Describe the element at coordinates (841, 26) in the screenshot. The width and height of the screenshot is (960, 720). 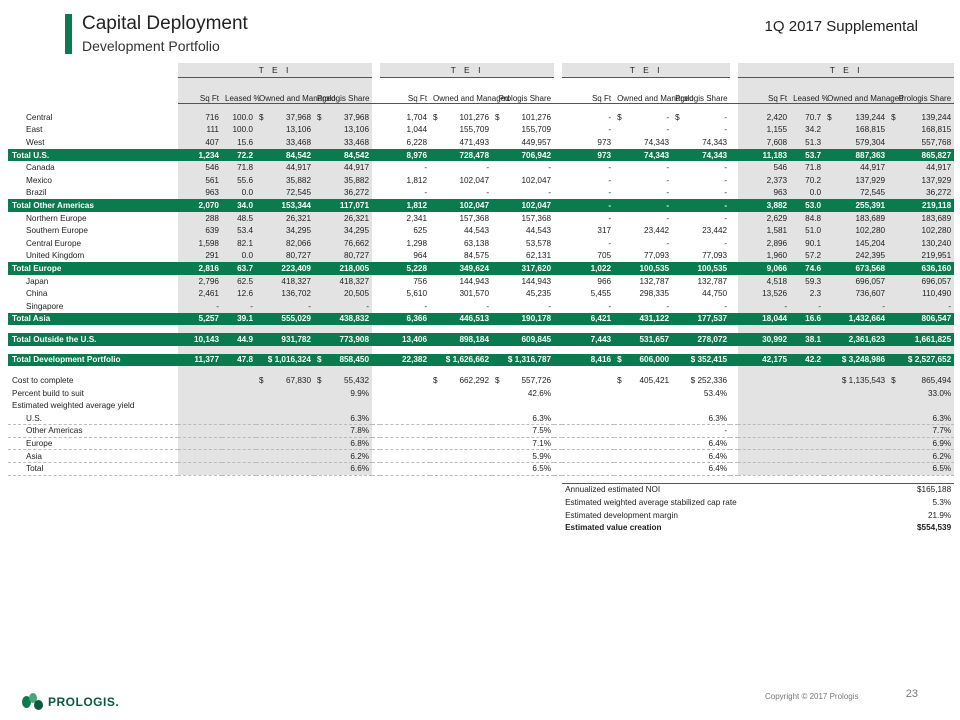
I see `supplemental-label: 1Q 2017 Supplemental` at that location.